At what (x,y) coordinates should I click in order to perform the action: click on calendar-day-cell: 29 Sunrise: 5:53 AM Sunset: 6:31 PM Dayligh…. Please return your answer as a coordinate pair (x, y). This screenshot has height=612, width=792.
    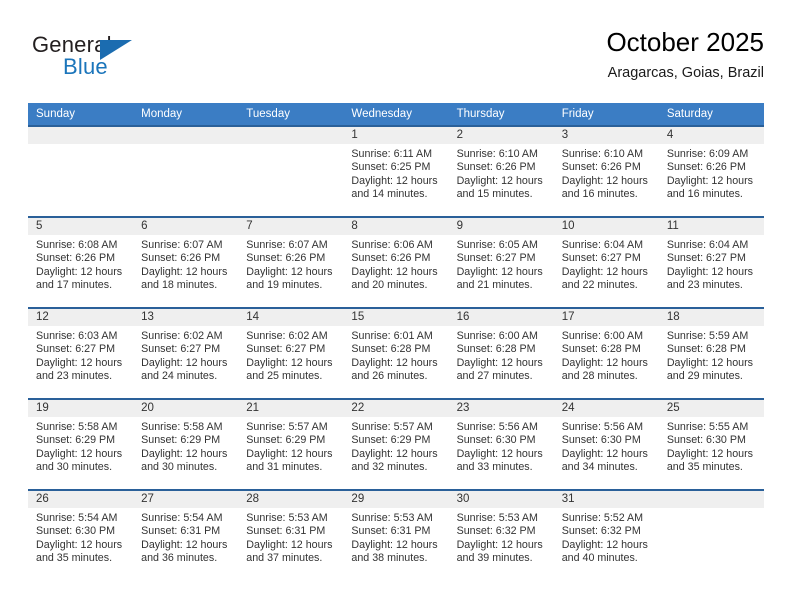
    Looking at the image, I should click on (396, 534).